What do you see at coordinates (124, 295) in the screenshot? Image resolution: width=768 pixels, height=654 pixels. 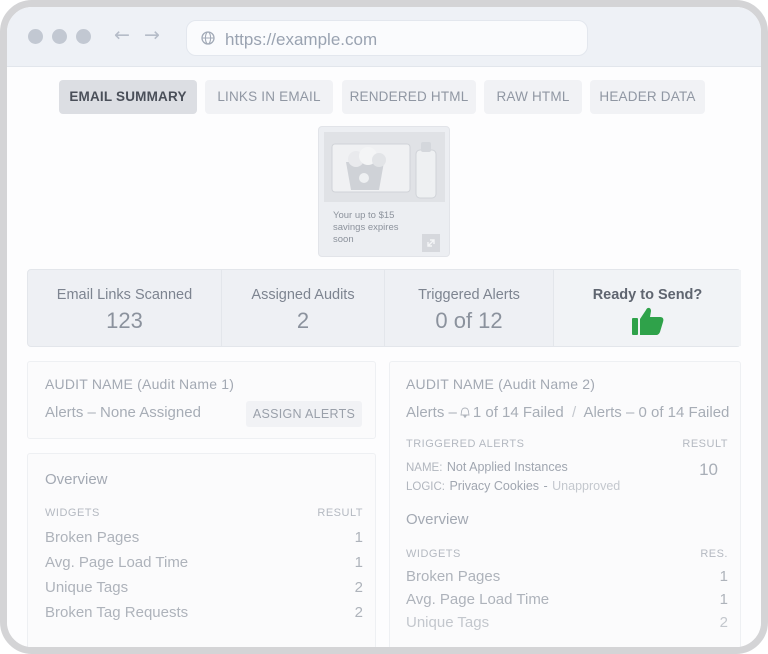 I see `stat-label: Email Links Scanned` at bounding box center [124, 295].